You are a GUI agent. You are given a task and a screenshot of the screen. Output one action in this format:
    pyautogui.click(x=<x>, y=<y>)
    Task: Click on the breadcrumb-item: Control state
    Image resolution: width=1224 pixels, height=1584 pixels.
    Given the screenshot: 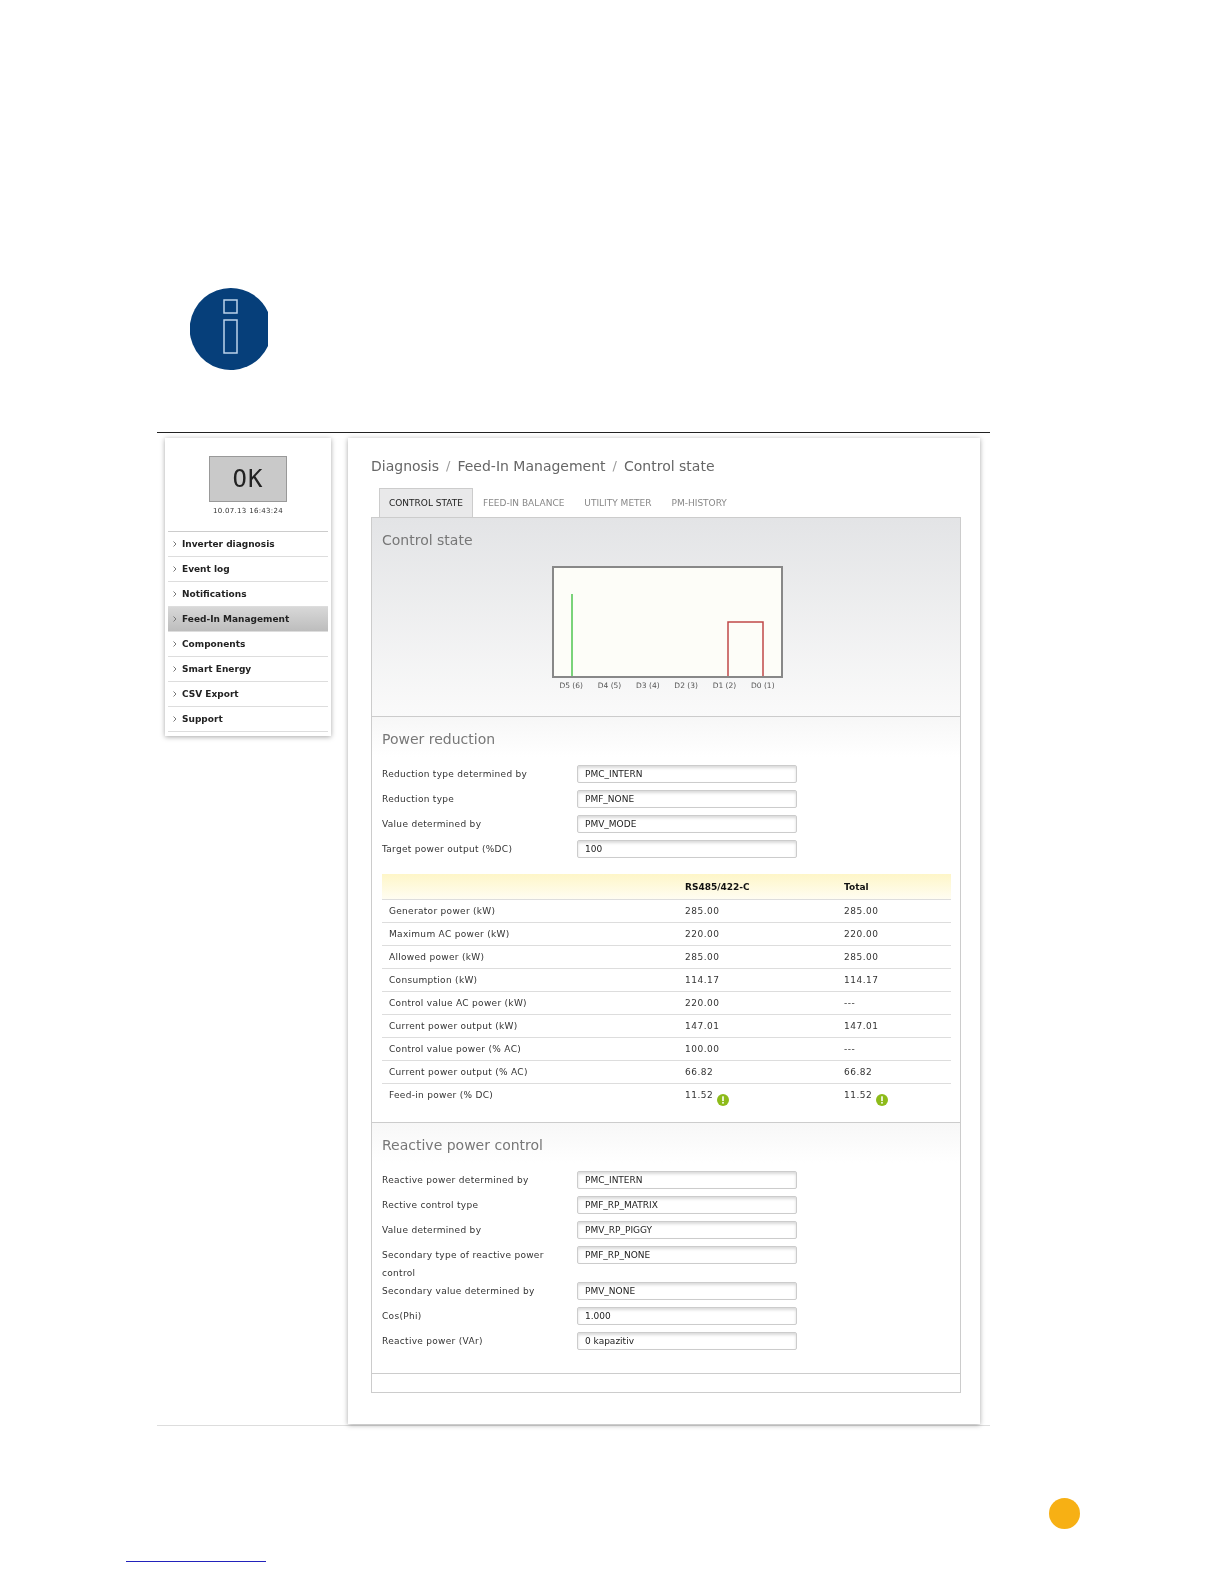 What is the action you would take?
    pyautogui.click(x=669, y=468)
    